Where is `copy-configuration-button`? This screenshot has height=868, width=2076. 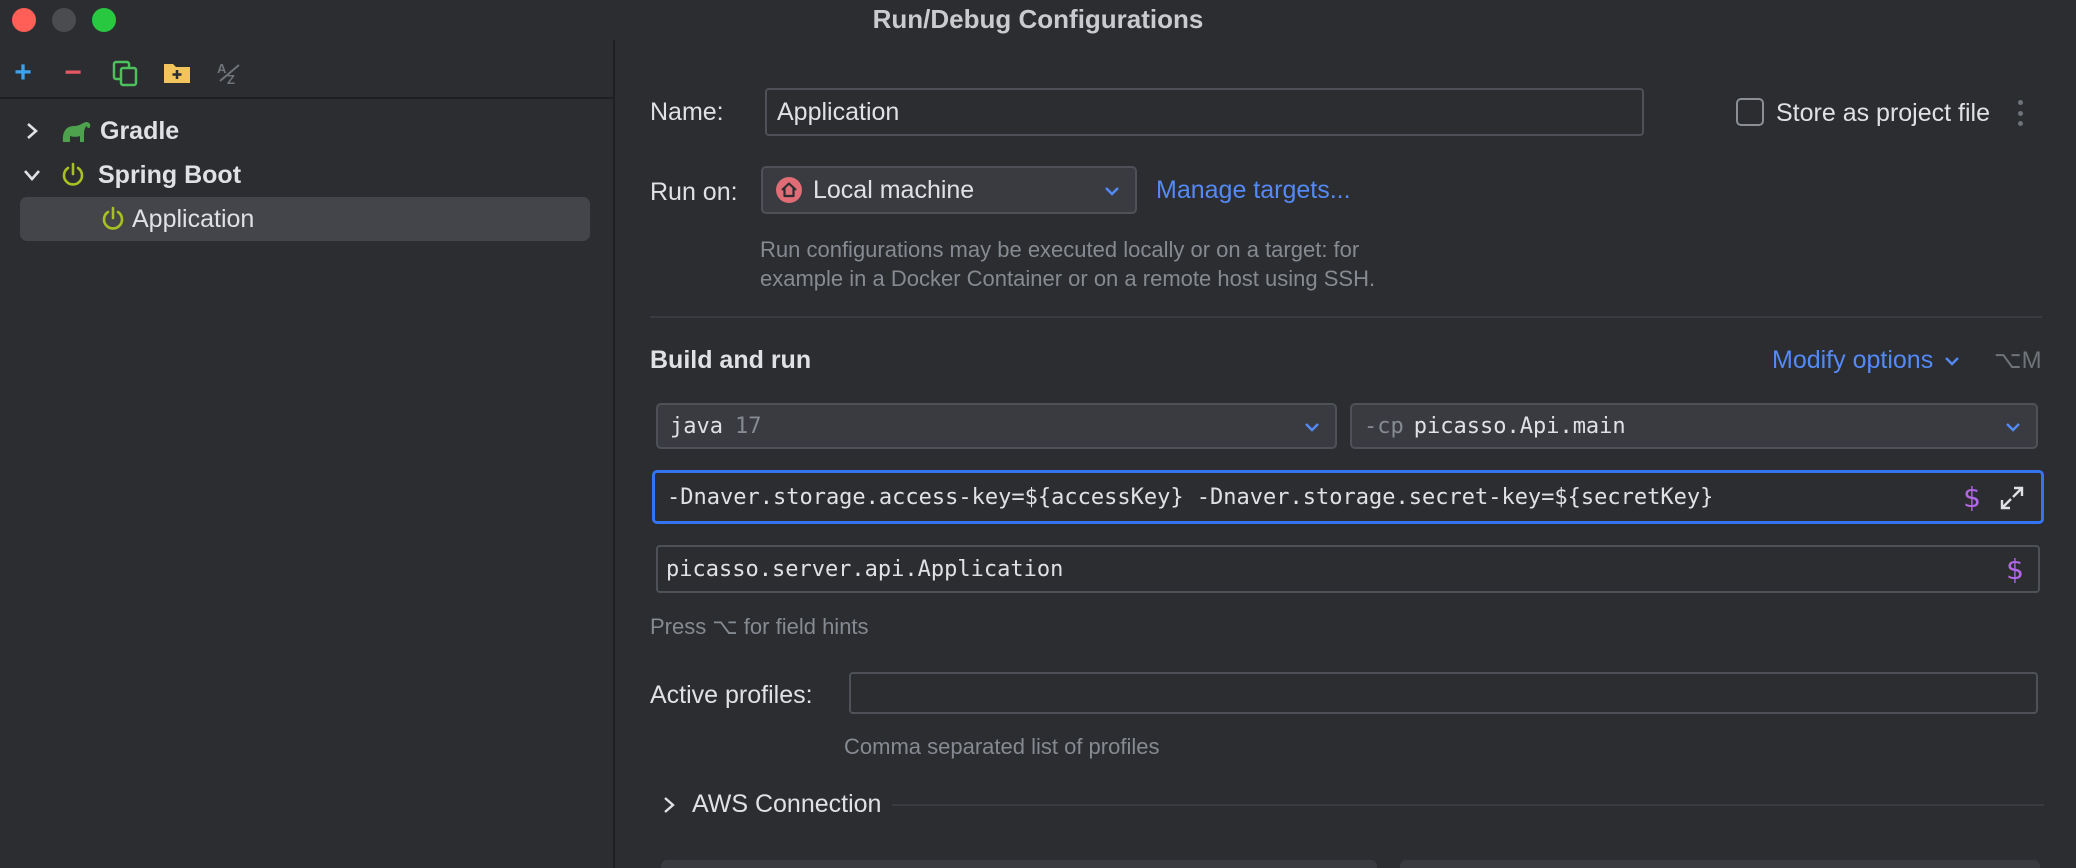 copy-configuration-button is located at coordinates (125, 73).